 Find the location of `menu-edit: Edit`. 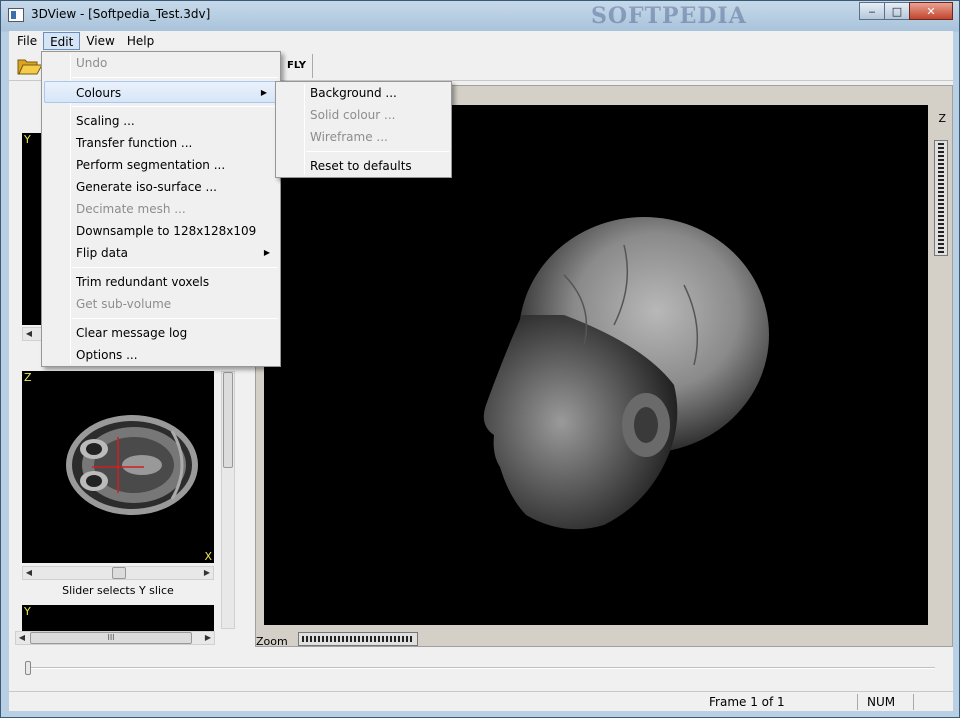

menu-edit: Edit is located at coordinates (62, 41).